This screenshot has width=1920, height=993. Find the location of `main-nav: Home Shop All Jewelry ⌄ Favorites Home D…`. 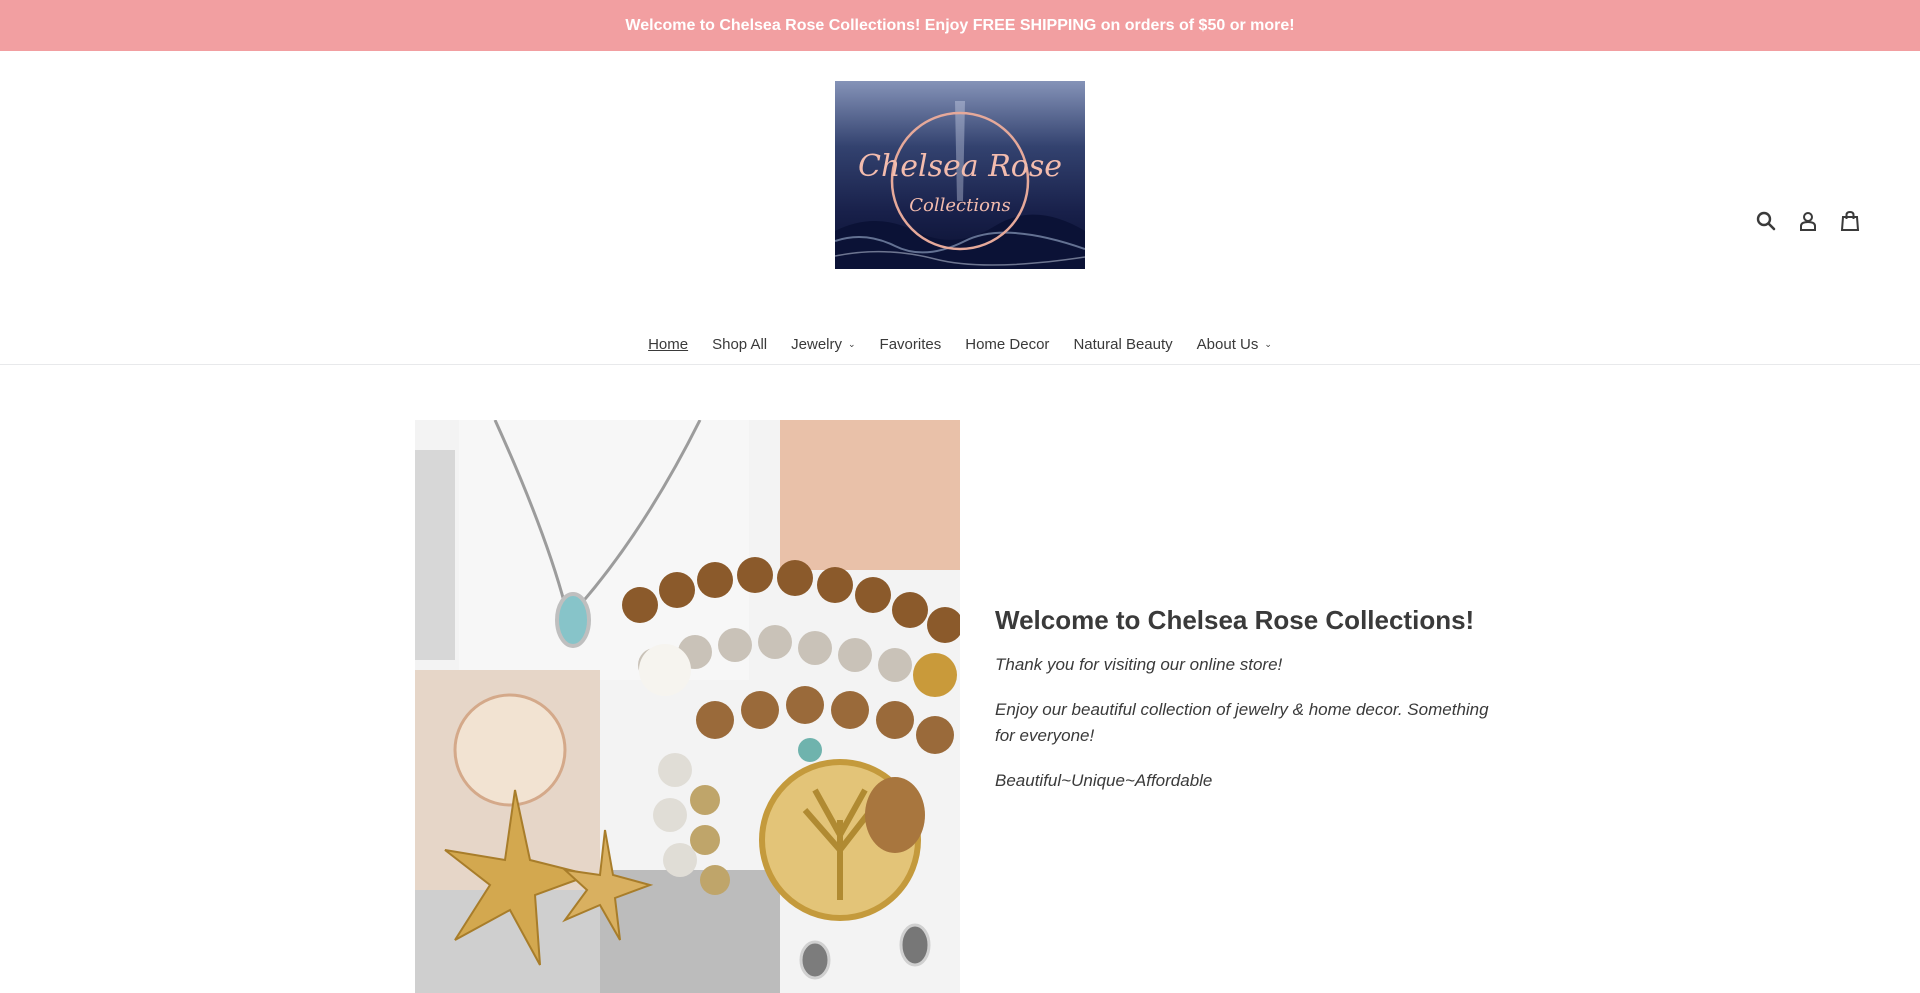

main-nav: Home Shop All Jewelry ⌄ Favorites Home D… is located at coordinates (960, 344).